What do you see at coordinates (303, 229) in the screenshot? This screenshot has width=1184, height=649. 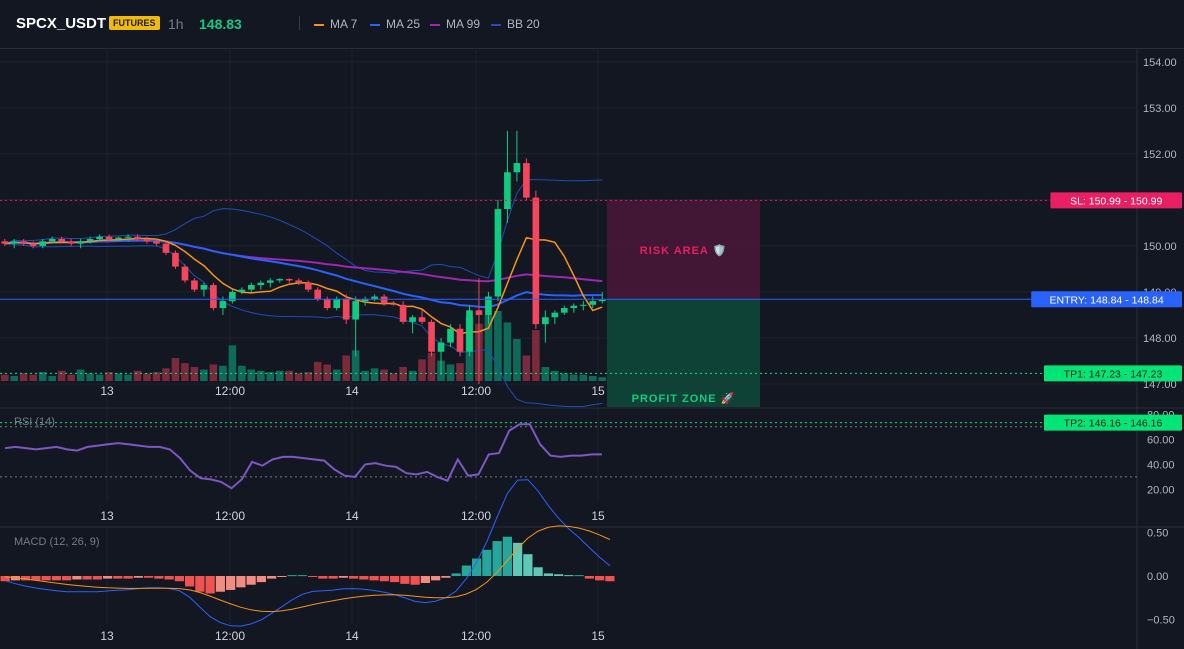 I see `bb-upper-line` at bounding box center [303, 229].